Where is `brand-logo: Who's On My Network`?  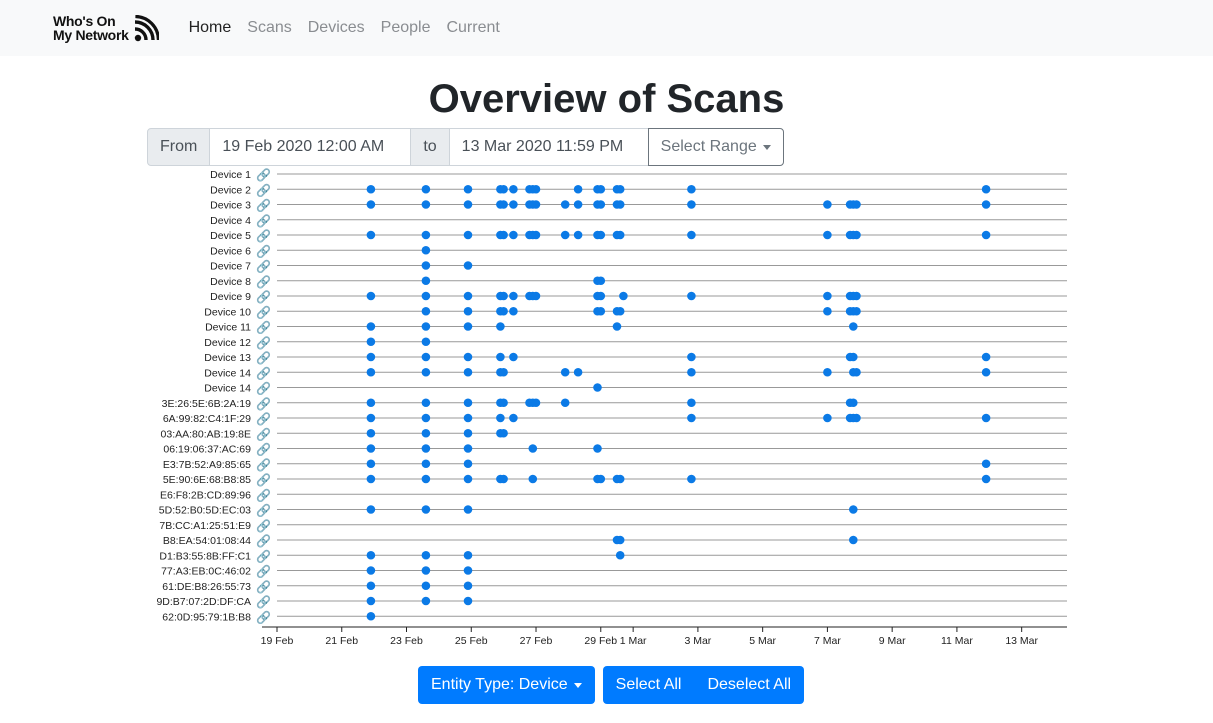 brand-logo: Who's On My Network is located at coordinates (106, 28).